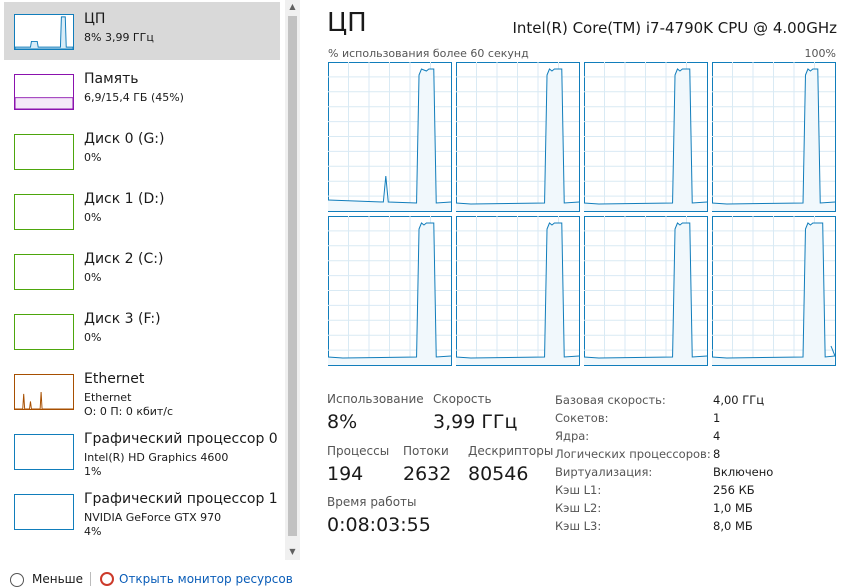  Describe the element at coordinates (733, 508) in the screenshot. I see `spec-value: 1,0 МБ` at that location.